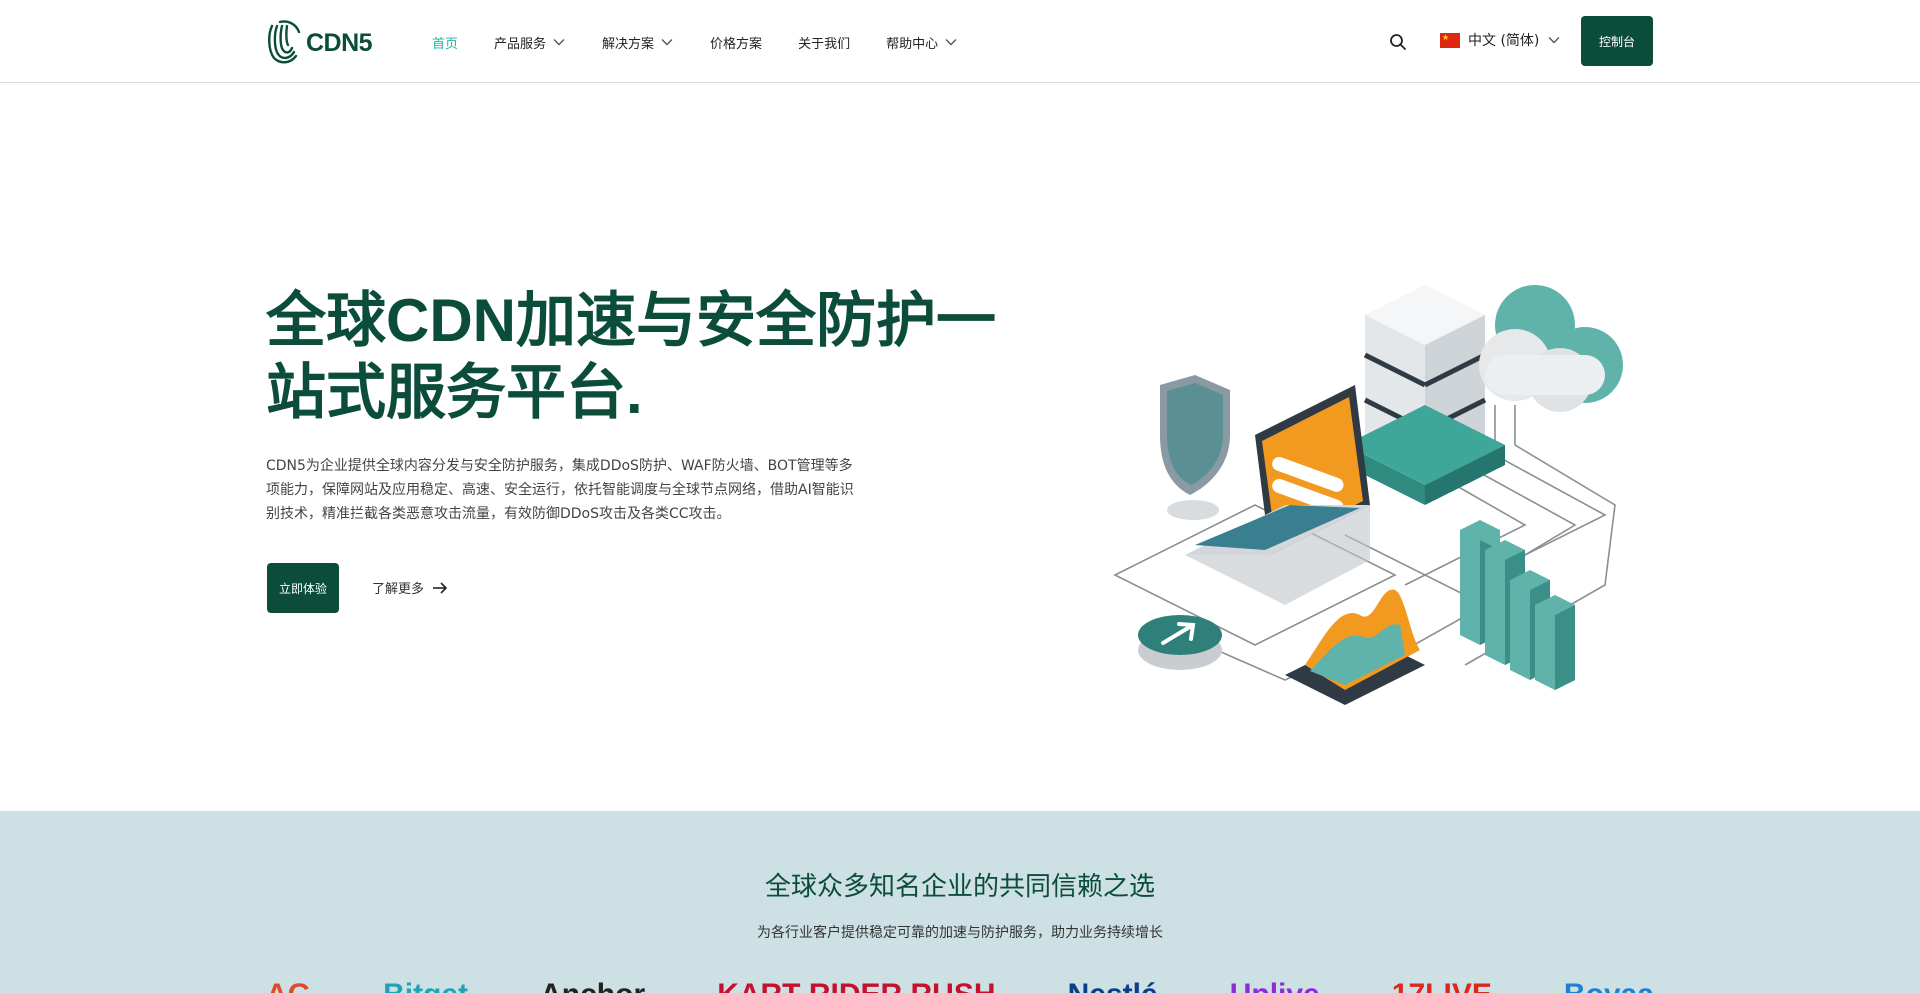 The width and height of the screenshot is (1920, 993). Describe the element at coordinates (856, 984) in the screenshot. I see `partner-logo: KART RIDER RUSH` at that location.